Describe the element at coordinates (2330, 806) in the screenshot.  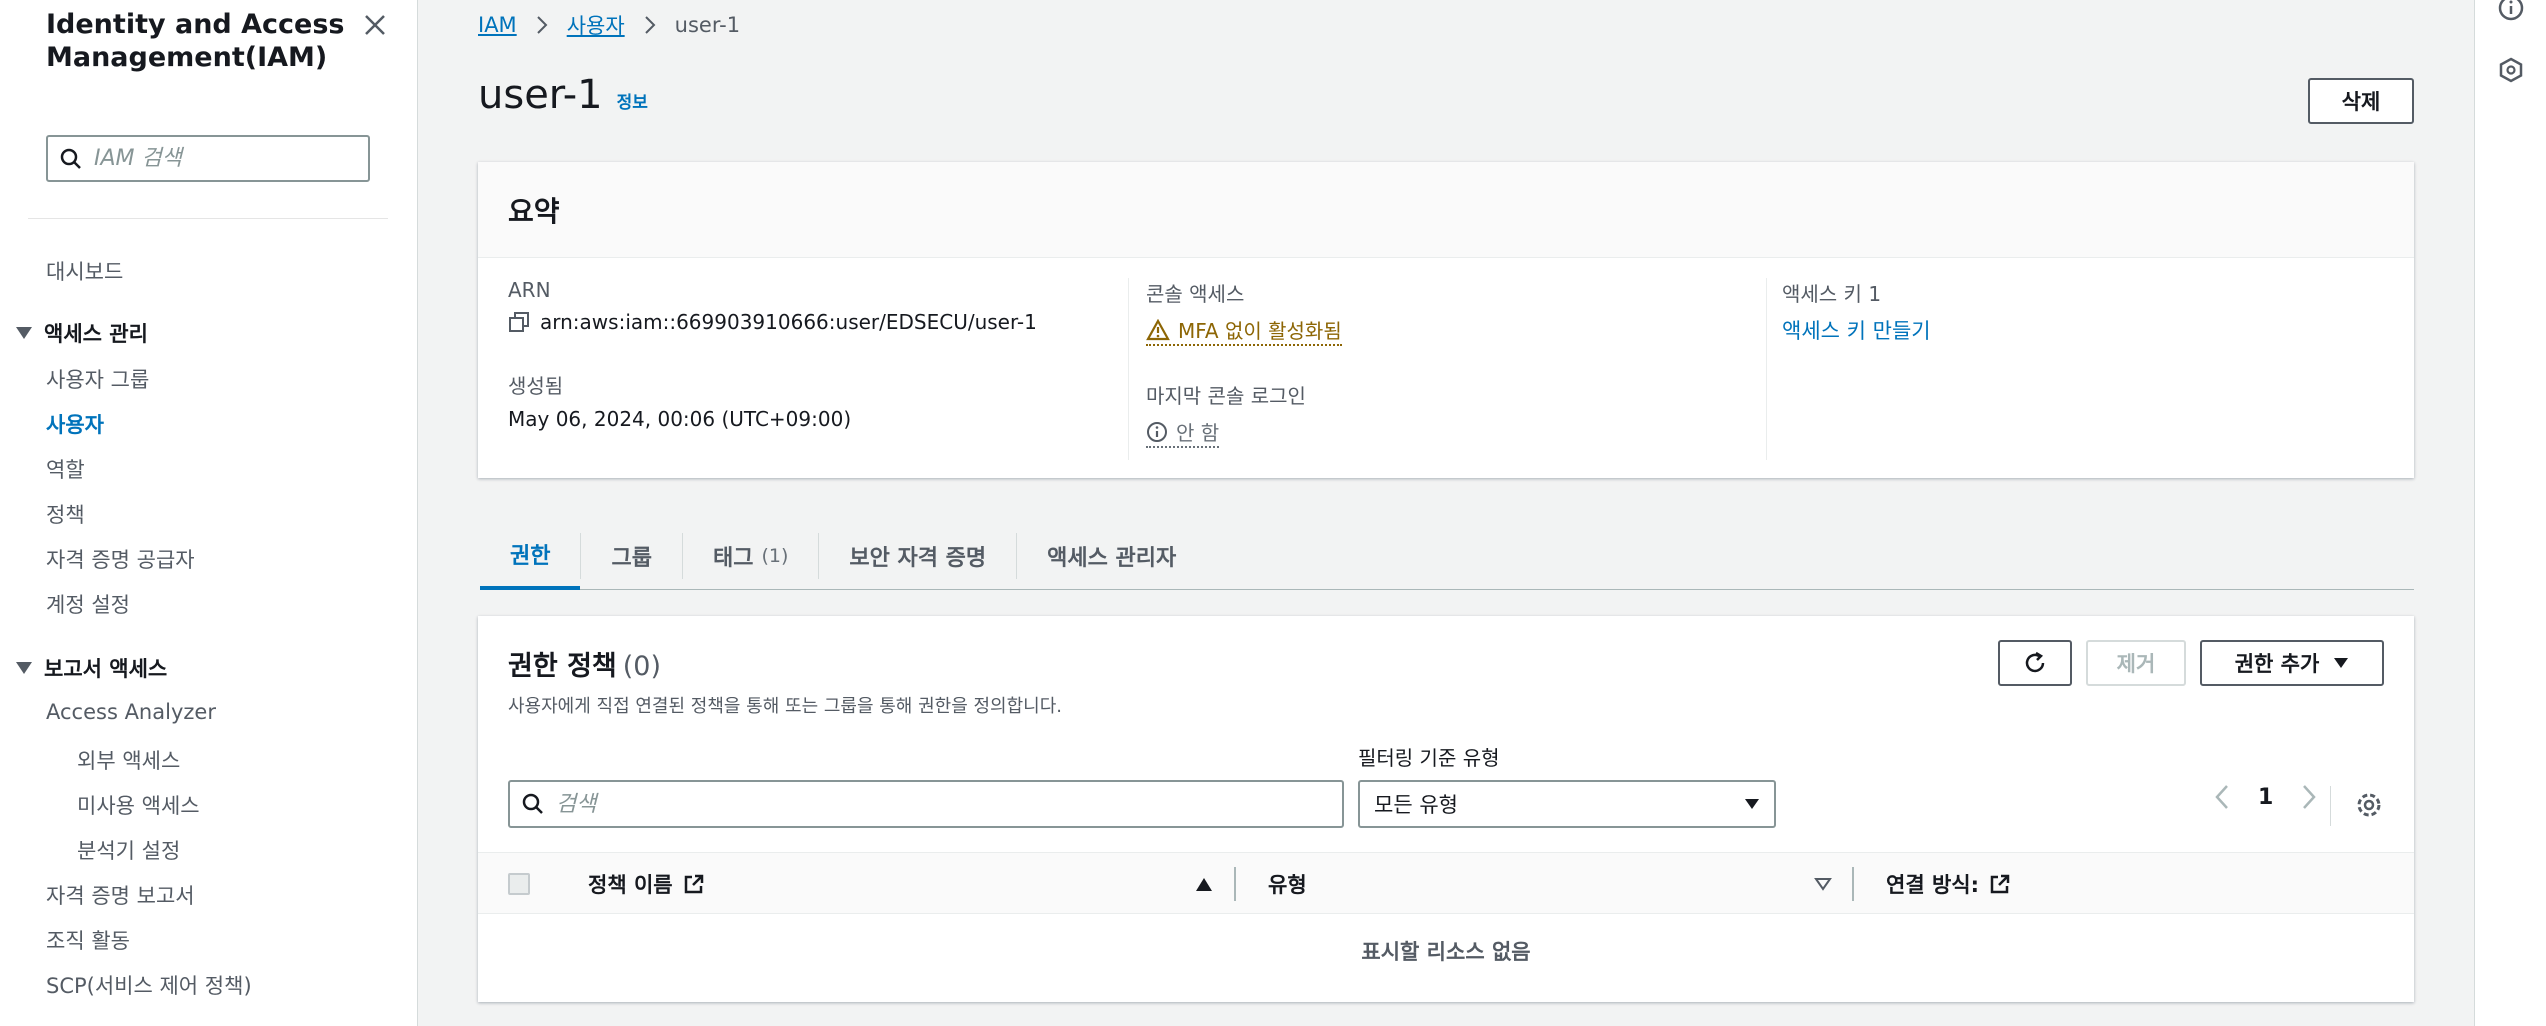
I see `pager-divider` at that location.